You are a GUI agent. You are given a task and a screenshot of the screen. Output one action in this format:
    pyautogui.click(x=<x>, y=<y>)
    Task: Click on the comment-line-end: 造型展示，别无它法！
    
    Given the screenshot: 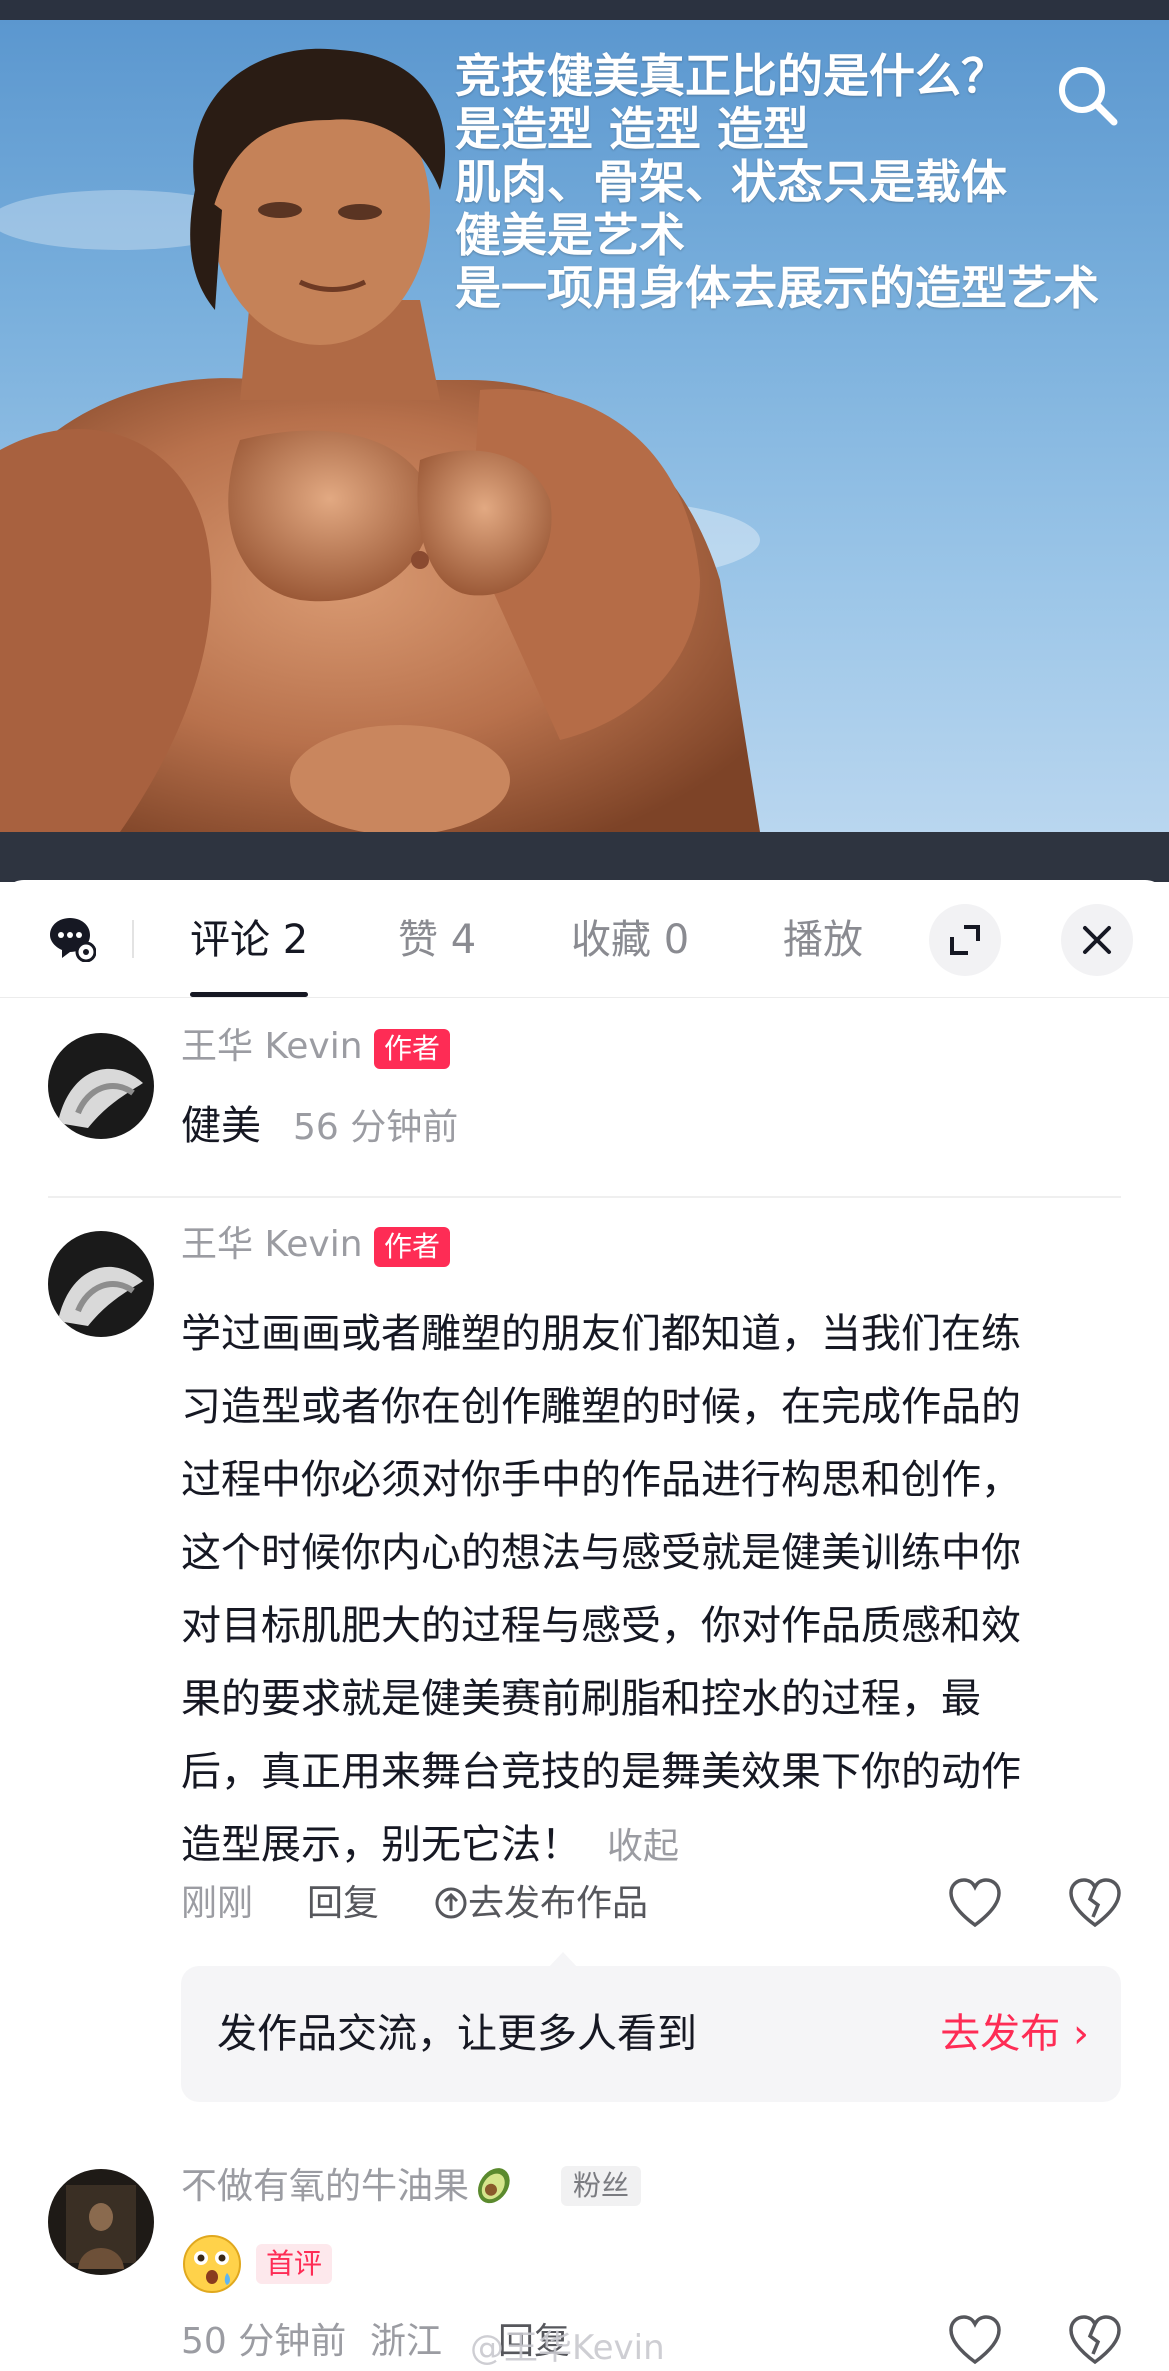 What is the action you would take?
    pyautogui.click(x=381, y=1845)
    